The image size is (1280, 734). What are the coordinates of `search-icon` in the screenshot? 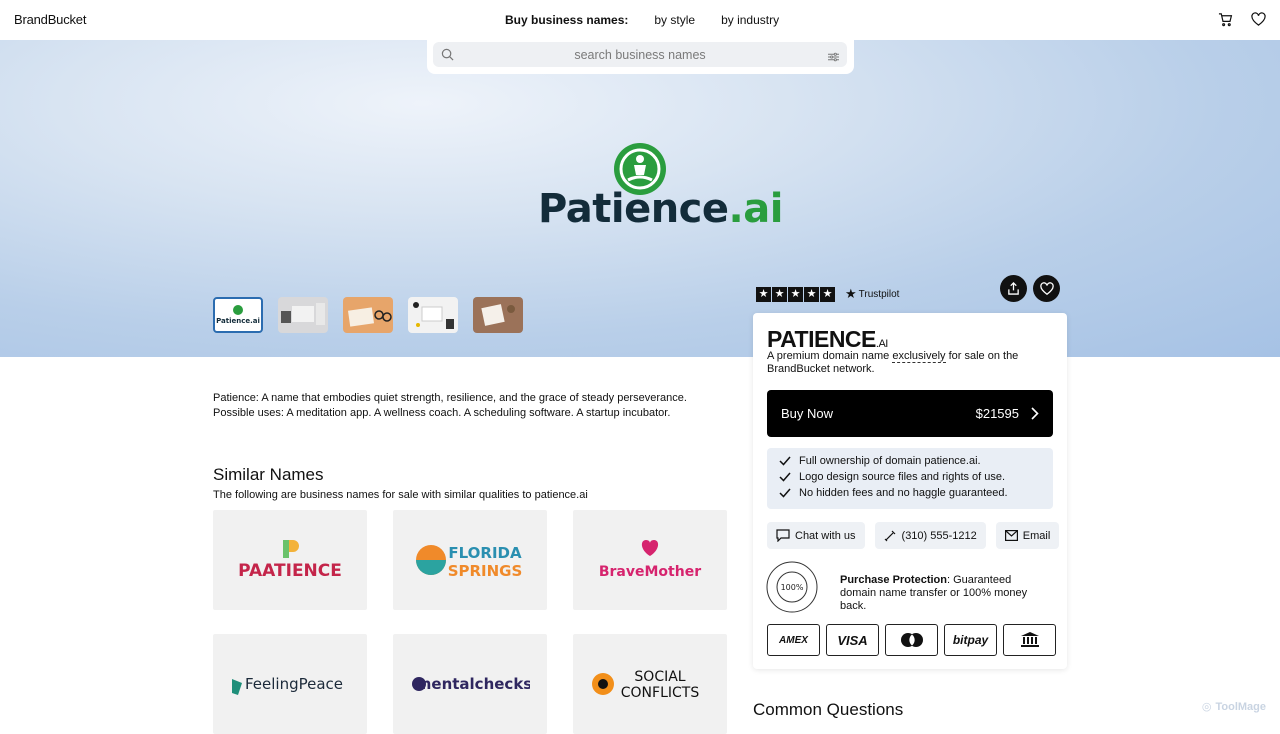 It's located at (447, 57).